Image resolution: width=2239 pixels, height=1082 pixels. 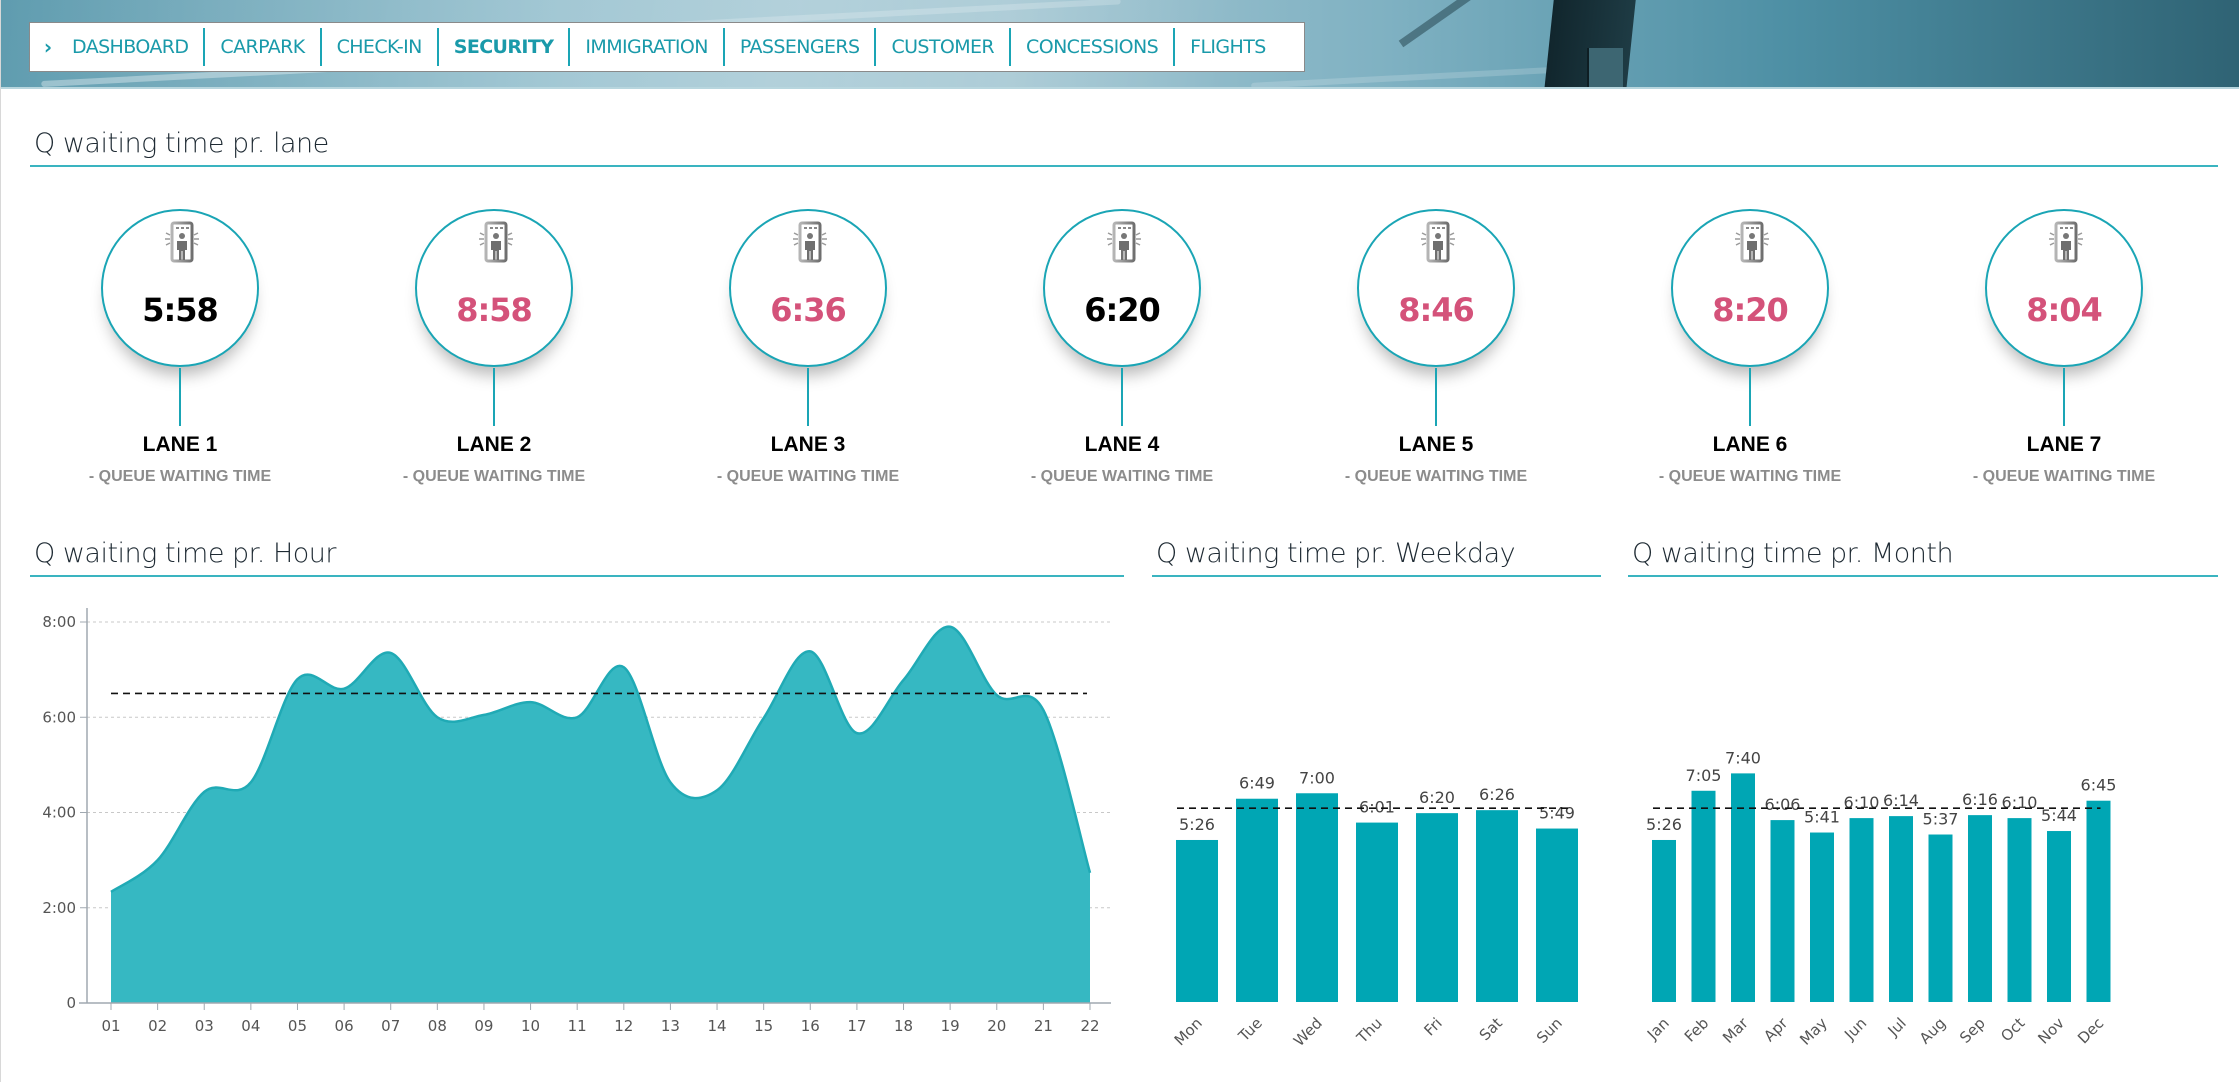 What do you see at coordinates (647, 47) in the screenshot?
I see `nav-item-immigration: IMMIGRATION` at bounding box center [647, 47].